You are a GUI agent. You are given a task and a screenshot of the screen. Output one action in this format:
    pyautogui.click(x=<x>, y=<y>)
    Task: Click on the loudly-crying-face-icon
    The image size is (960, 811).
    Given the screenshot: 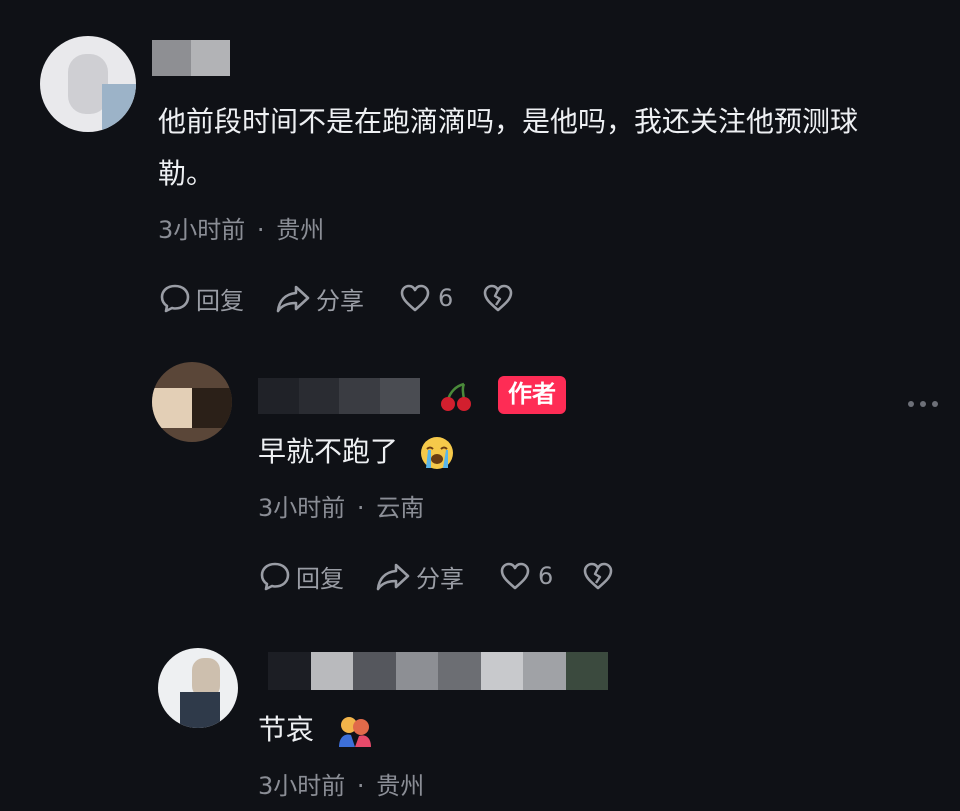 What is the action you would take?
    pyautogui.click(x=436, y=453)
    